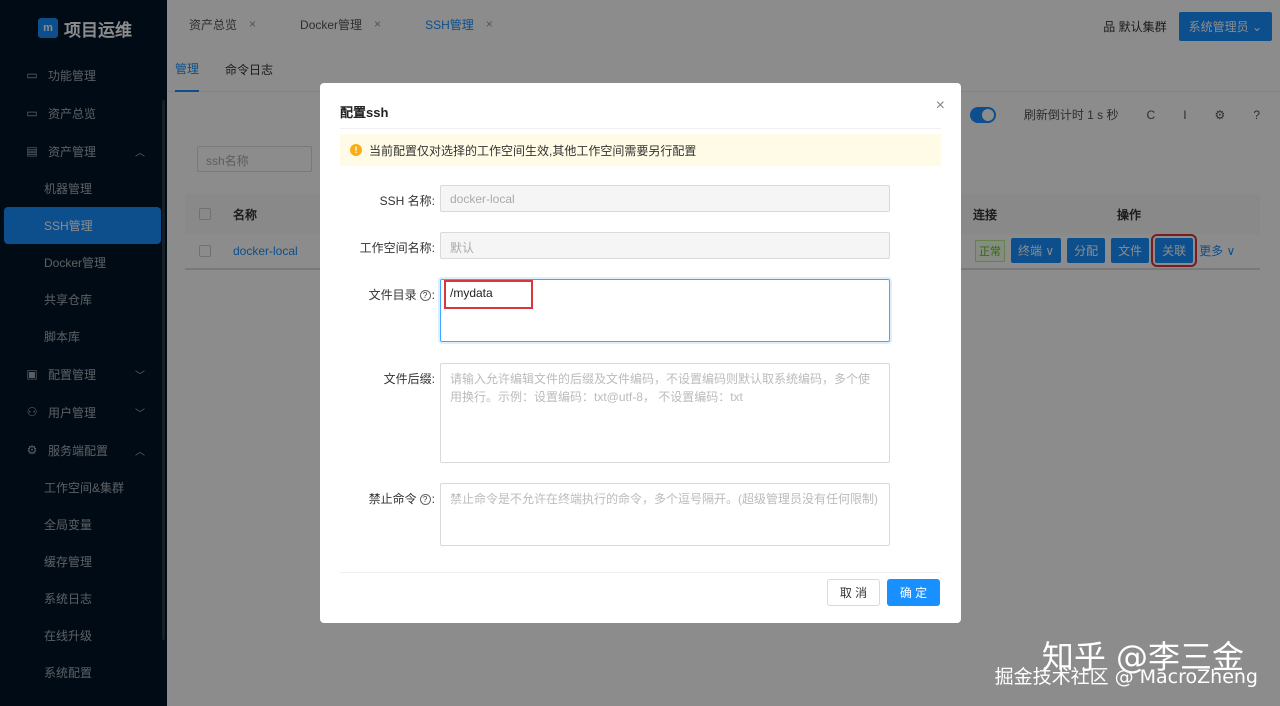 The image size is (1280, 706). I want to click on forbid-cmd-placeholder: 禁止命令是不允许在终端执行的命令，多个逗号隔开。(超级管理员没有任何限制), so click(664, 499).